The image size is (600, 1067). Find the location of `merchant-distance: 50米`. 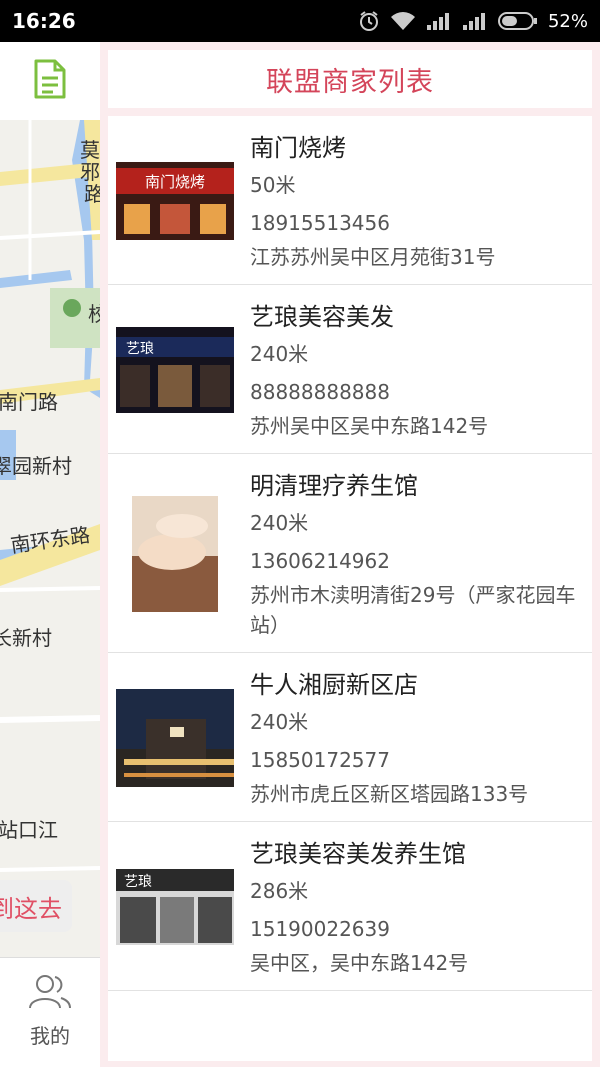

merchant-distance: 50米 is located at coordinates (273, 185).